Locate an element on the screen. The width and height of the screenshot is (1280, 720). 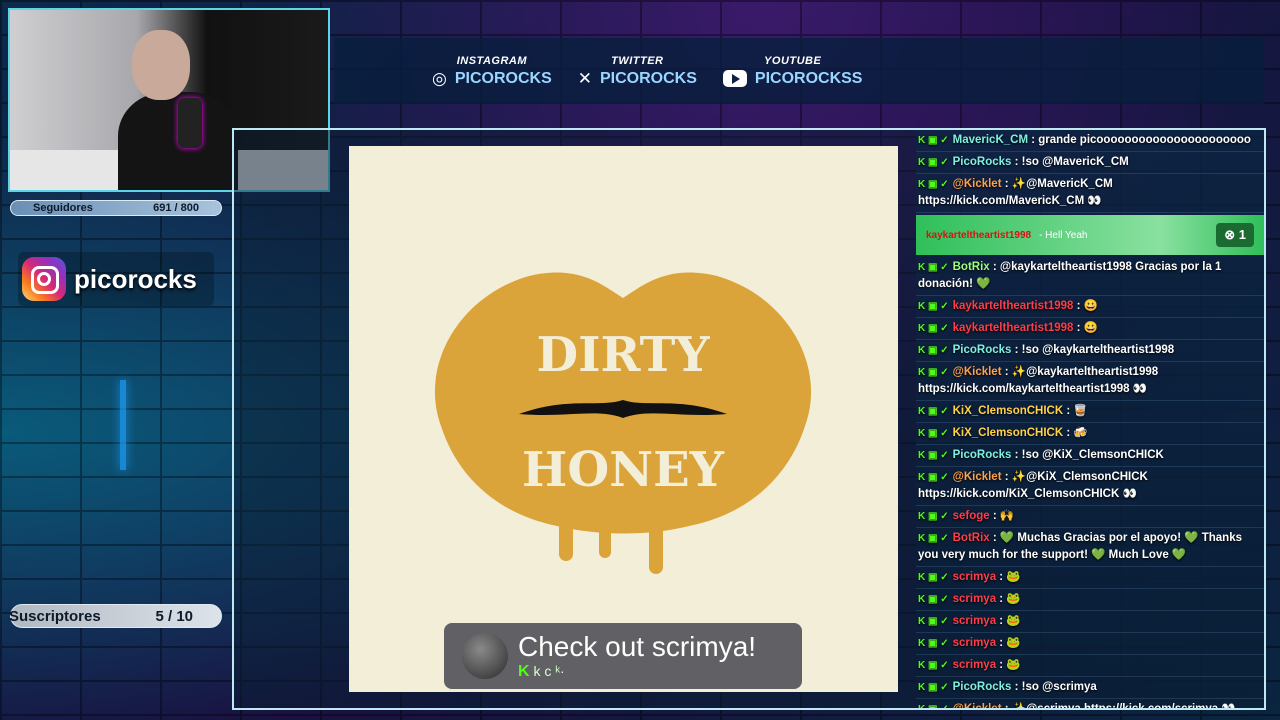
logo-top-word: DIRTY is located at coordinates (623, 355).